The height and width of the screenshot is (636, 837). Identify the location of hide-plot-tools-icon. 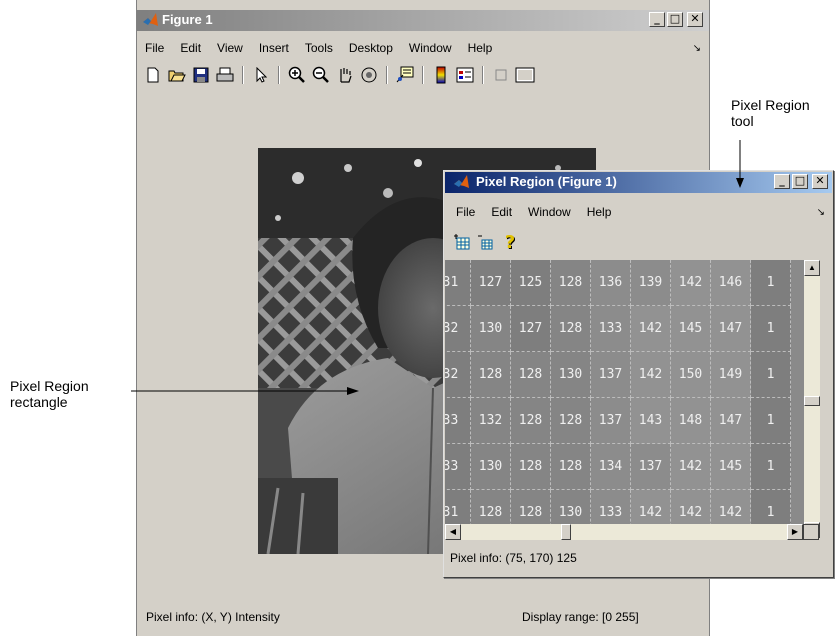
(501, 75).